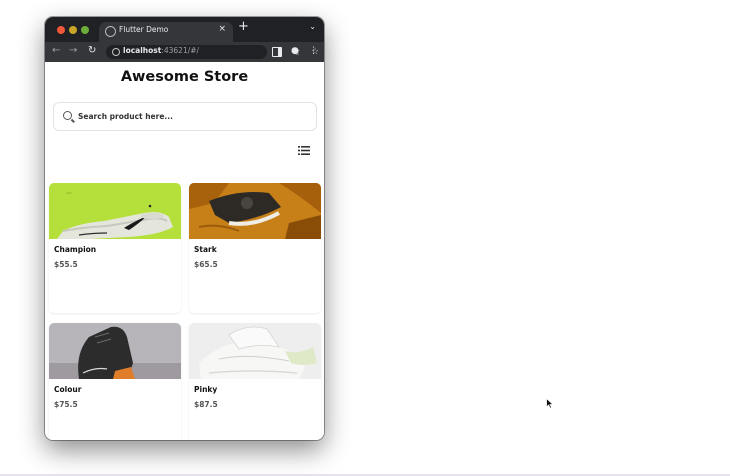  What do you see at coordinates (66, 404) in the screenshot?
I see `product-price: $75.5` at bounding box center [66, 404].